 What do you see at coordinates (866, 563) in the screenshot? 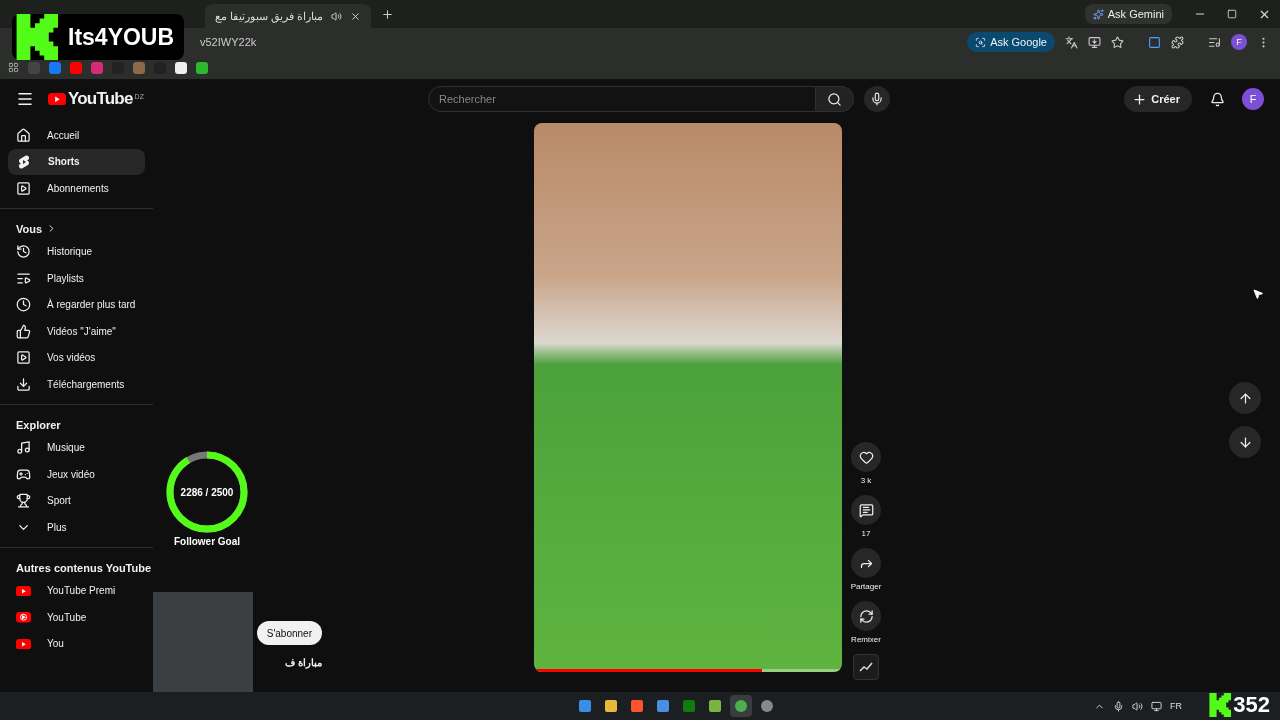
I see `share-button` at bounding box center [866, 563].